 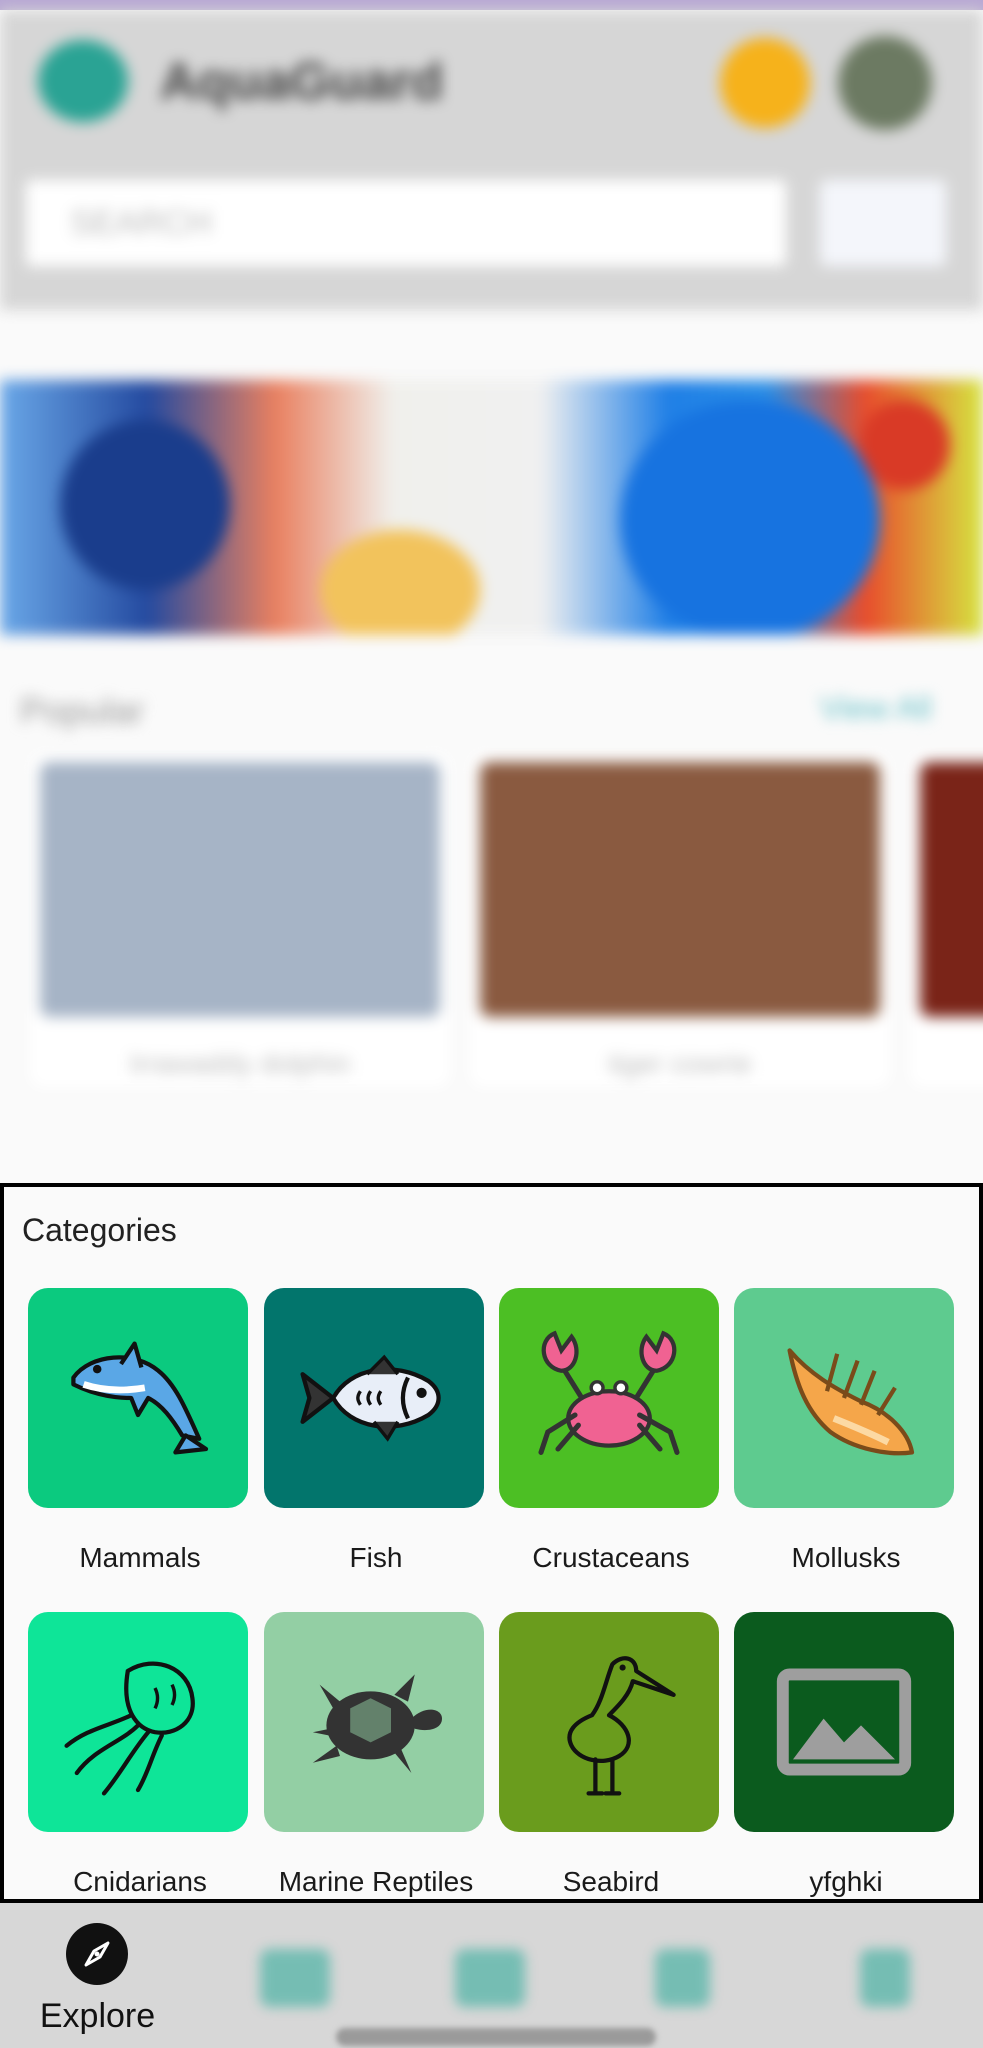 I want to click on search-placeholder: SEARCH, so click(x=141, y=223).